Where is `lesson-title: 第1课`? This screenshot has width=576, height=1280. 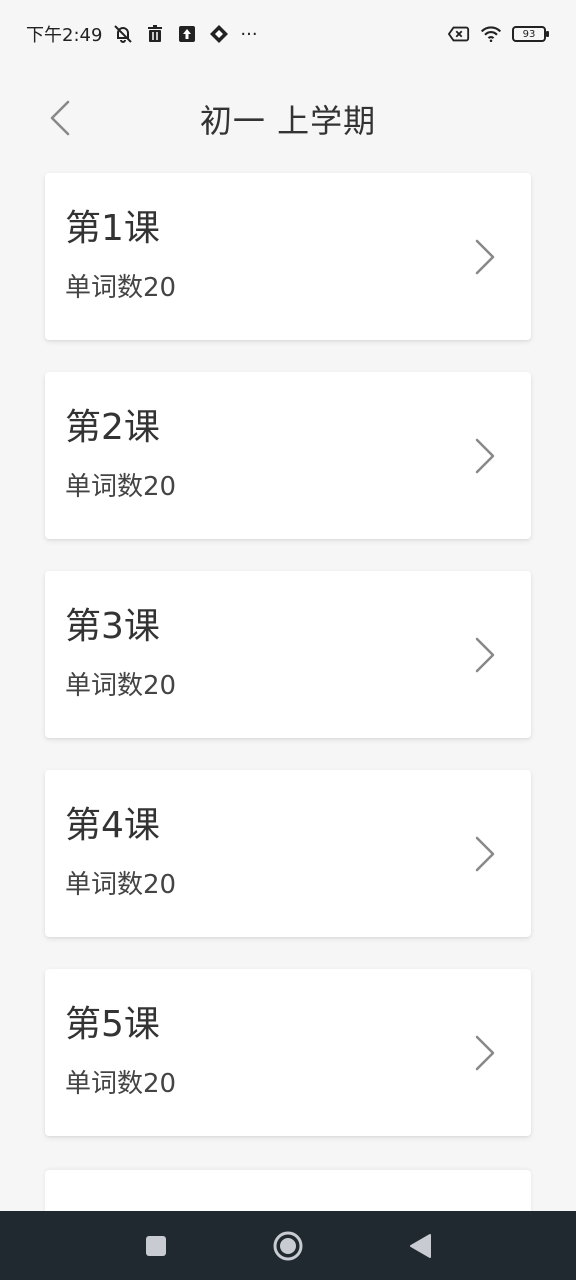
lesson-title: 第1课 is located at coordinates (112, 228).